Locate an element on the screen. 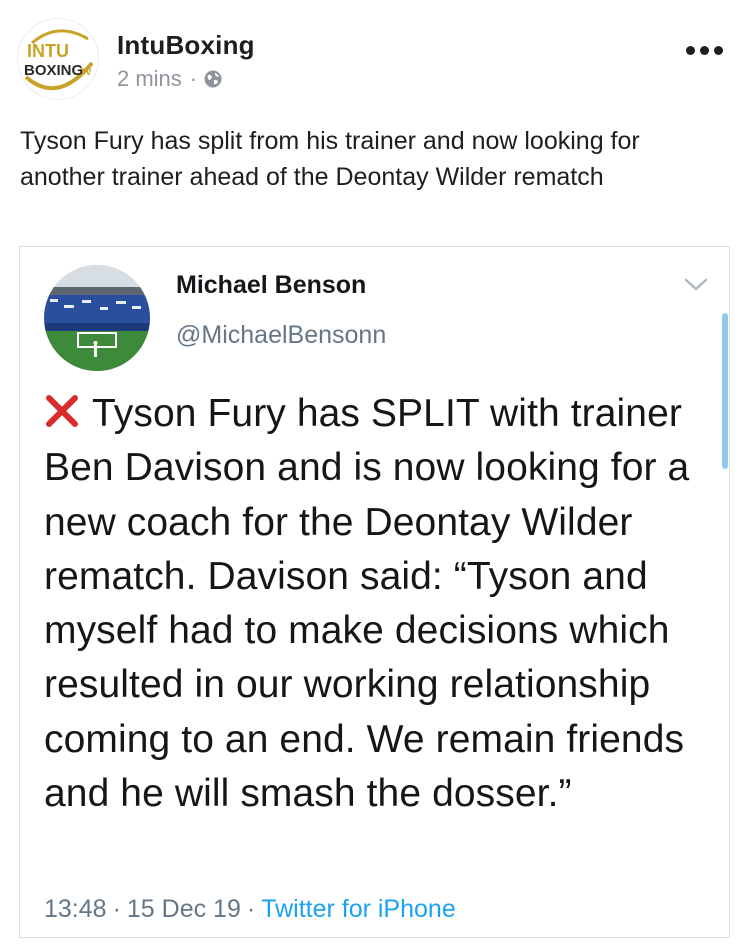 Image resolution: width=750 pixels, height=948 pixels. tweet-avatar is located at coordinates (97, 318).